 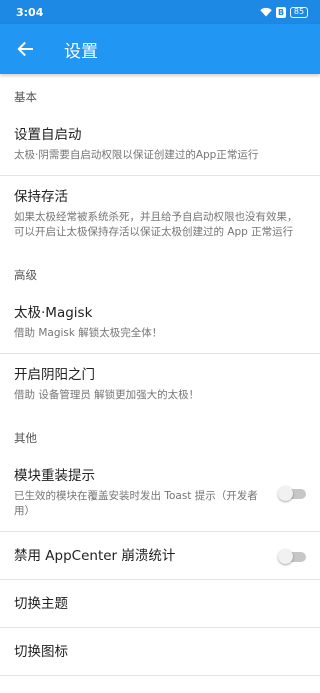 I want to click on app-bar: 设置, so click(x=160, y=49).